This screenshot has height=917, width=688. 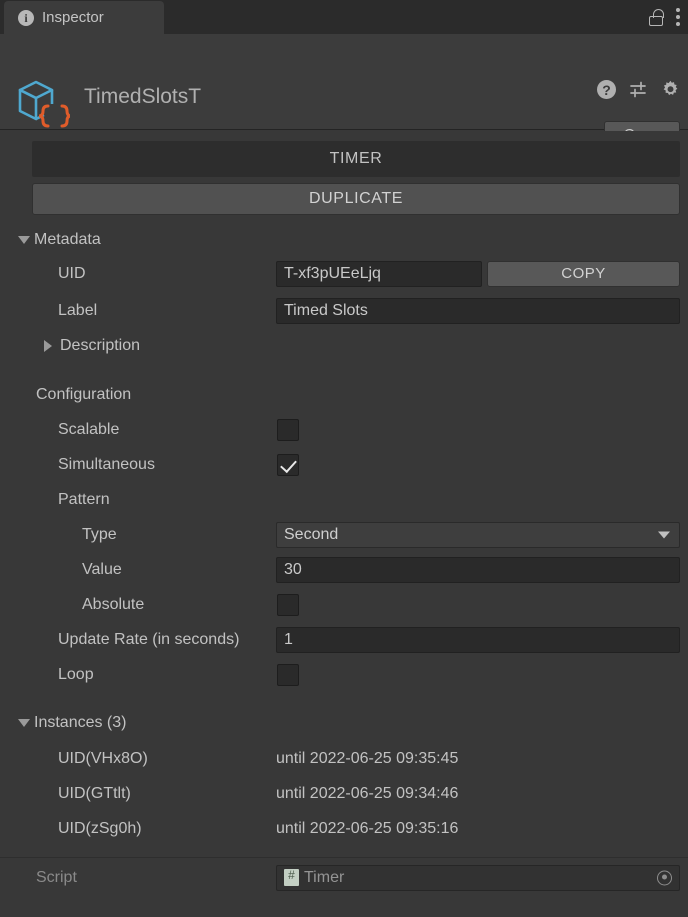 What do you see at coordinates (367, 758) in the screenshot?
I see `instance-expiry: until 2022-06-25 09:35:45` at bounding box center [367, 758].